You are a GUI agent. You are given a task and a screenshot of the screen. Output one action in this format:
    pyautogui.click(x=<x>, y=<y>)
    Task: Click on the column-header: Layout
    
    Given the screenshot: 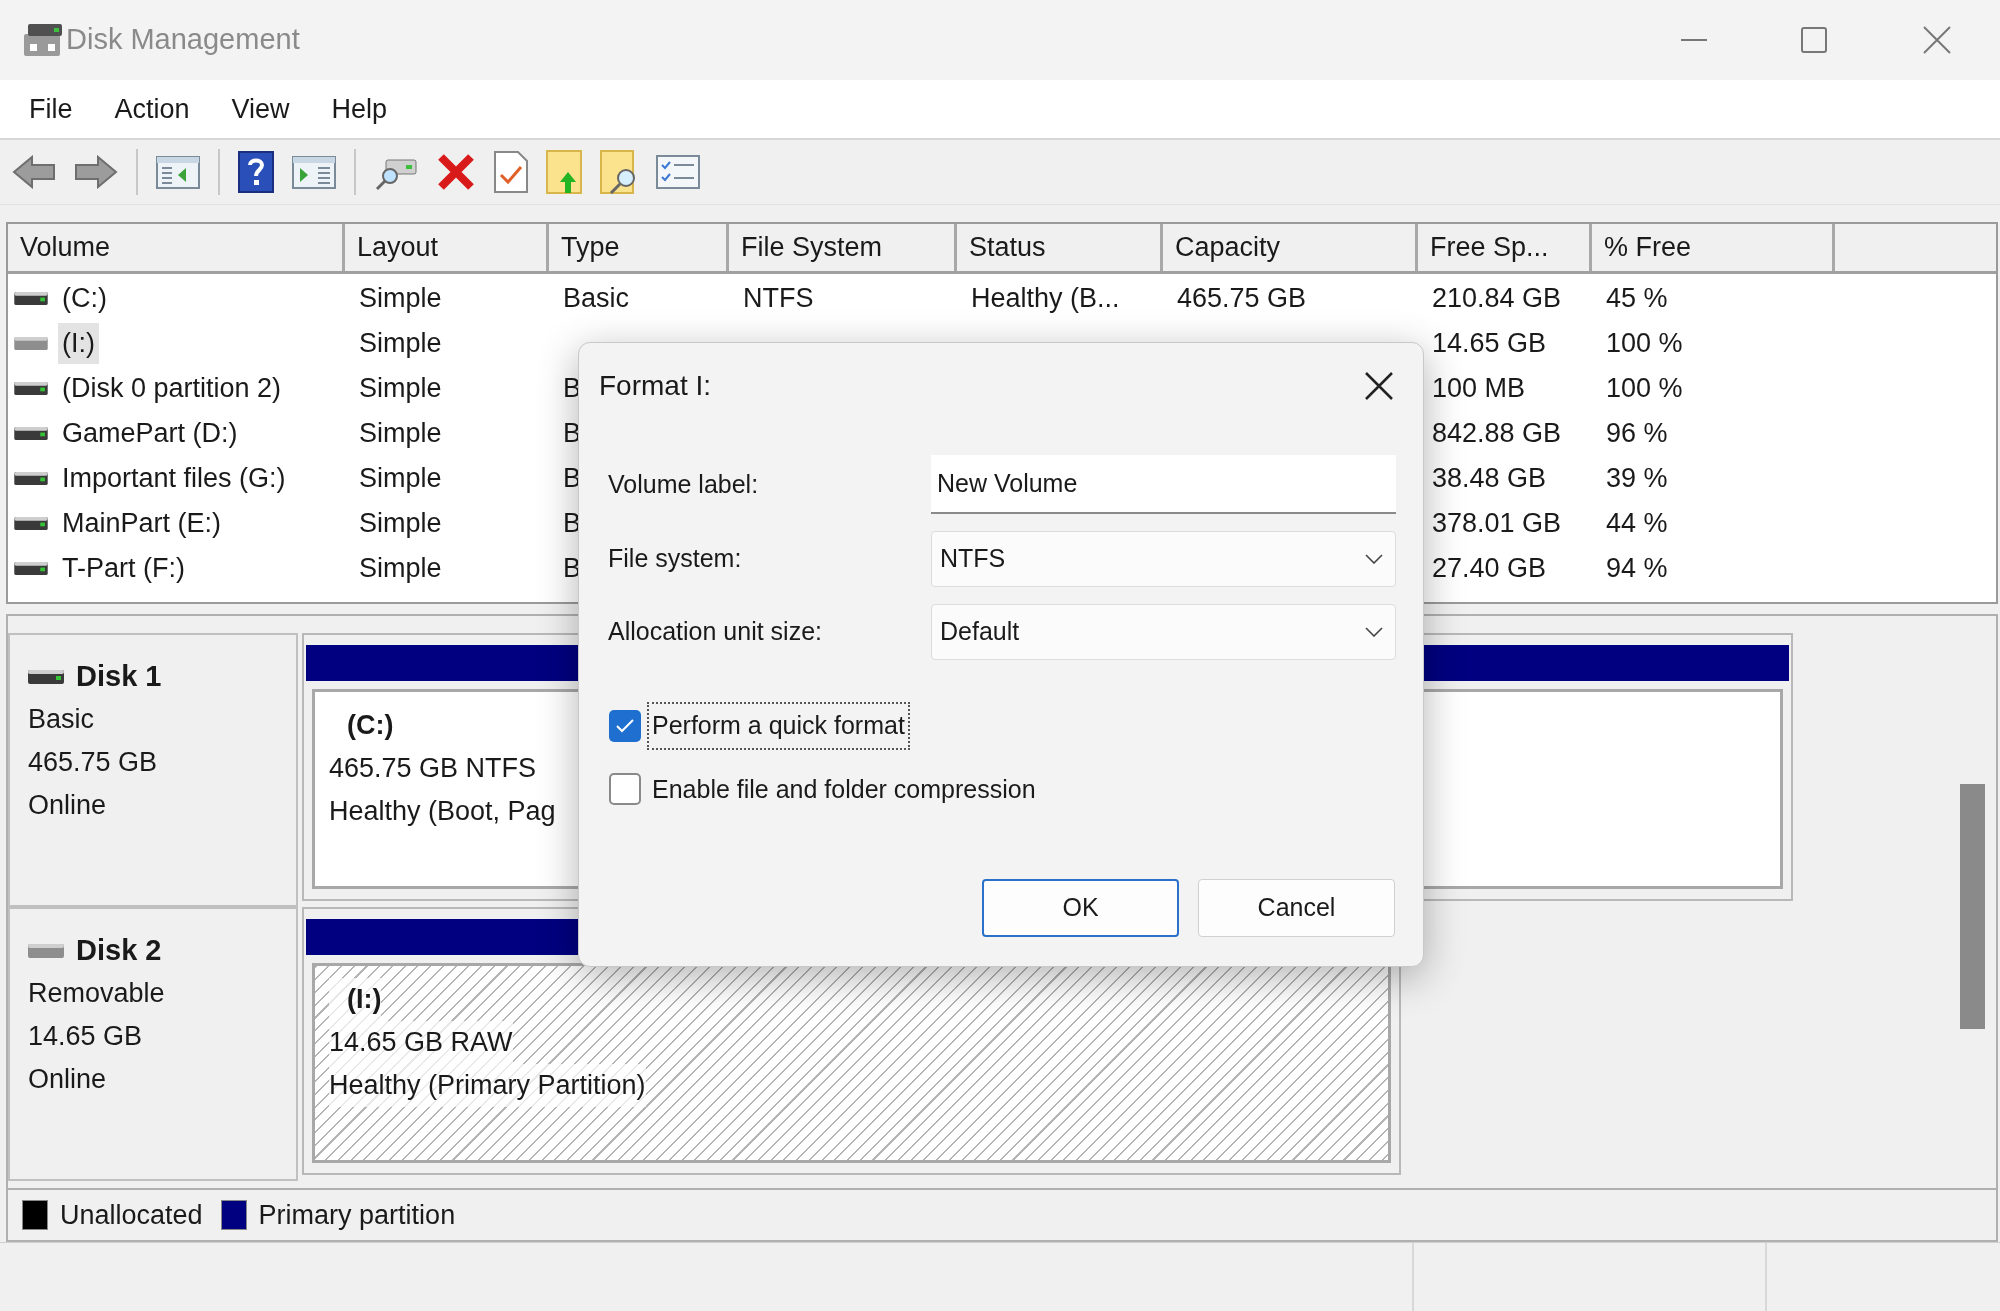 What is the action you would take?
    pyautogui.click(x=447, y=247)
    